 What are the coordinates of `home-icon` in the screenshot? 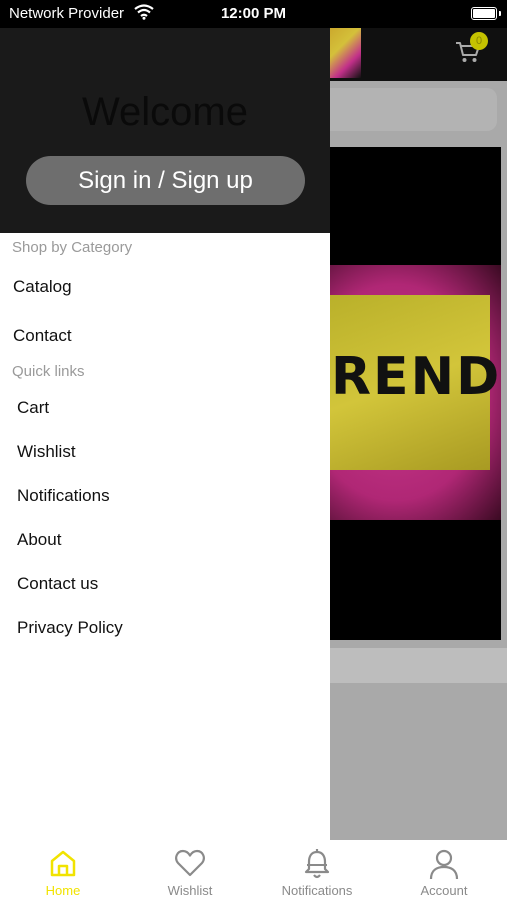 It's located at (63, 863).